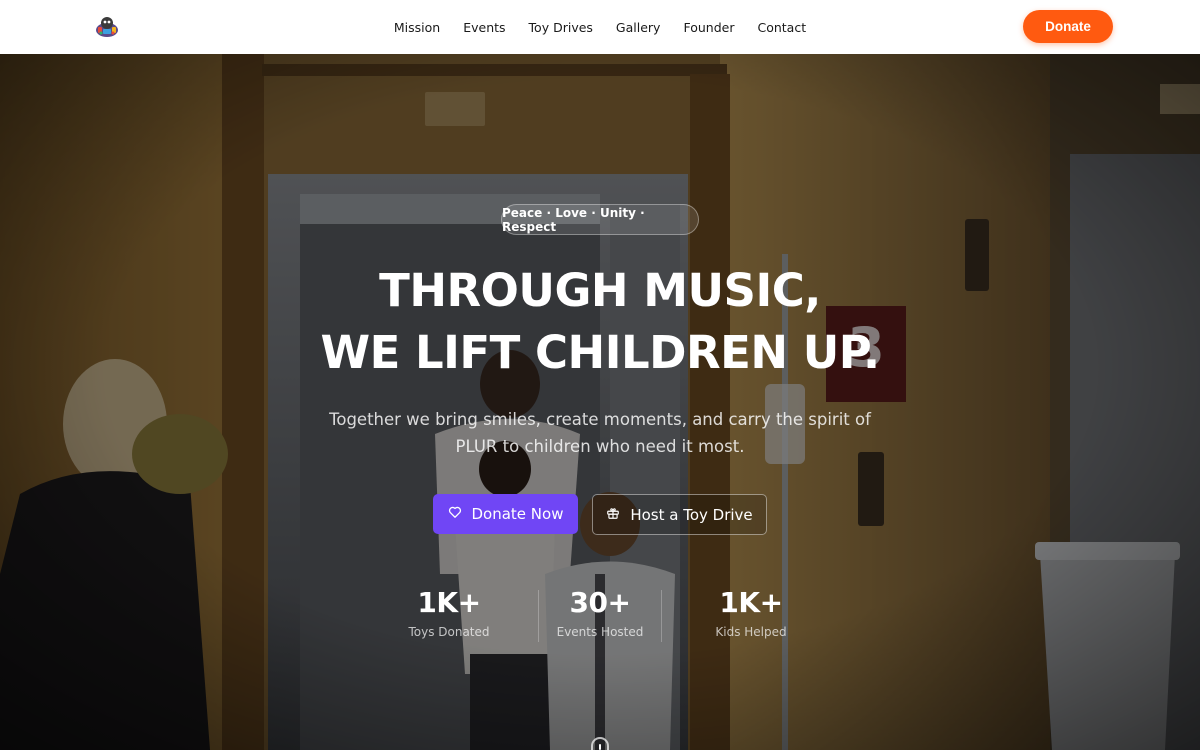  What do you see at coordinates (1068, 26) in the screenshot?
I see `donate-button: Donate` at bounding box center [1068, 26].